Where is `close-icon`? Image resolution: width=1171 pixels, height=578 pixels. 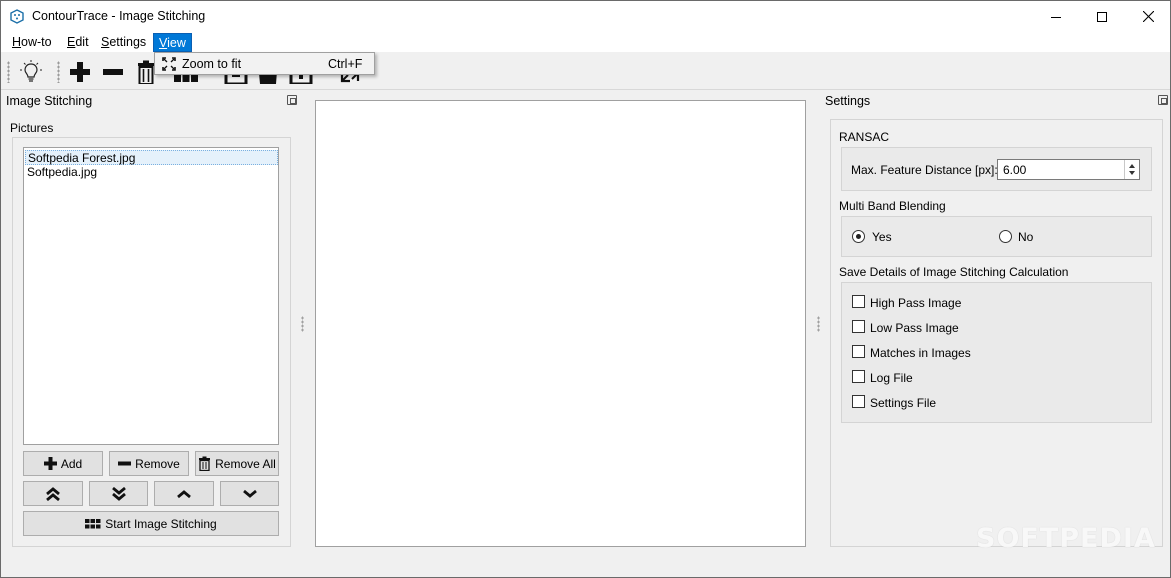
close-icon is located at coordinates (1148, 16).